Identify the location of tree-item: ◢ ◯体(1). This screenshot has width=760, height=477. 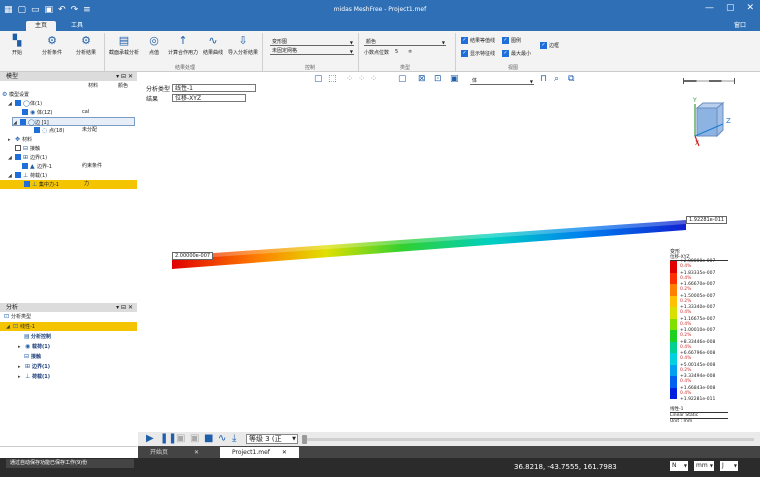
(25, 103).